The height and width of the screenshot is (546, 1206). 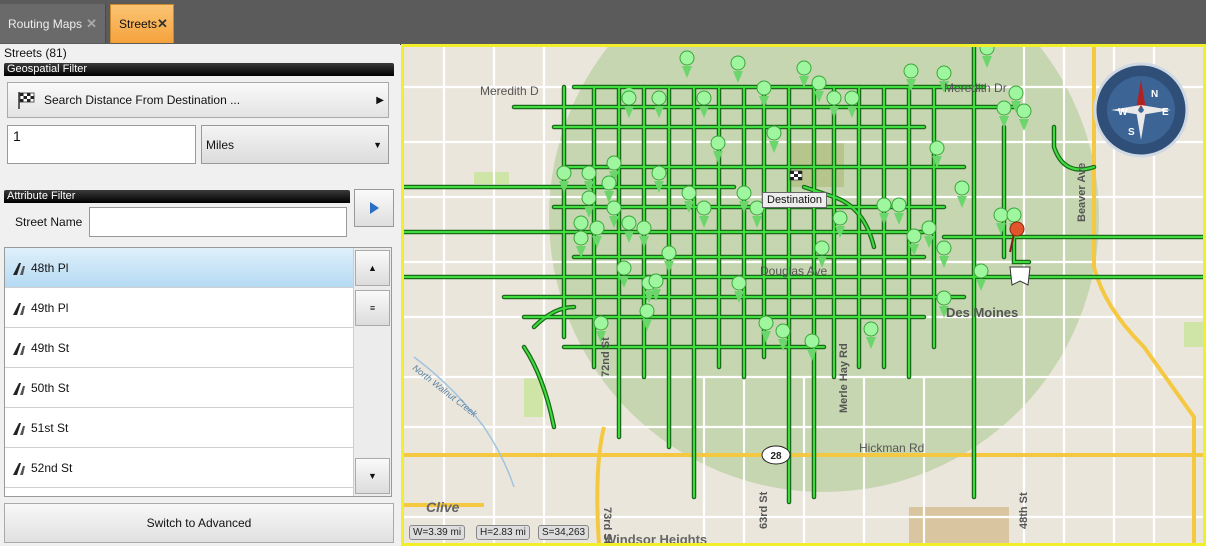 What do you see at coordinates (50, 347) in the screenshot?
I see `street-name: 49th St` at bounding box center [50, 347].